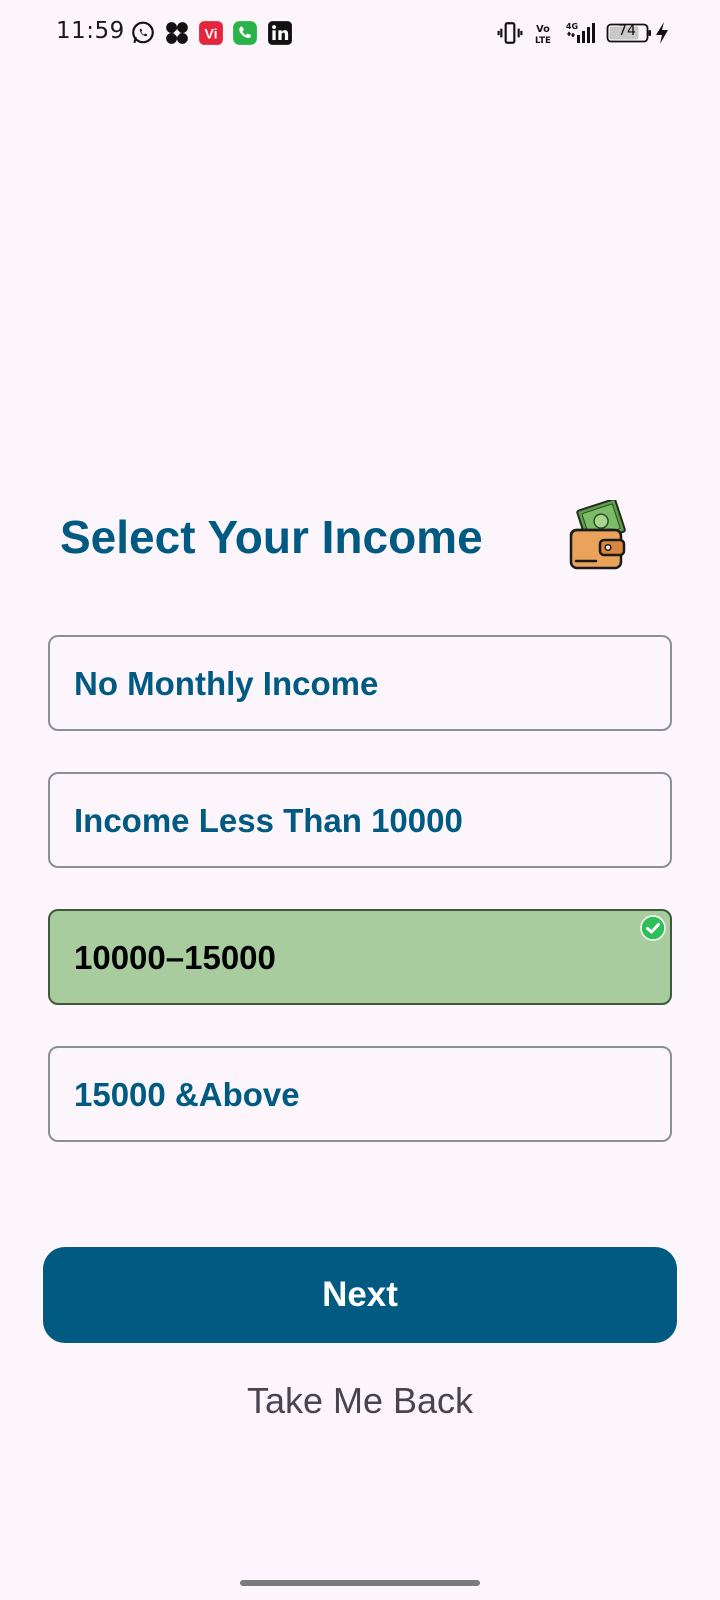 Image resolution: width=720 pixels, height=1600 pixels. I want to click on income-option-10000-15000: 10000–15000, so click(360, 957).